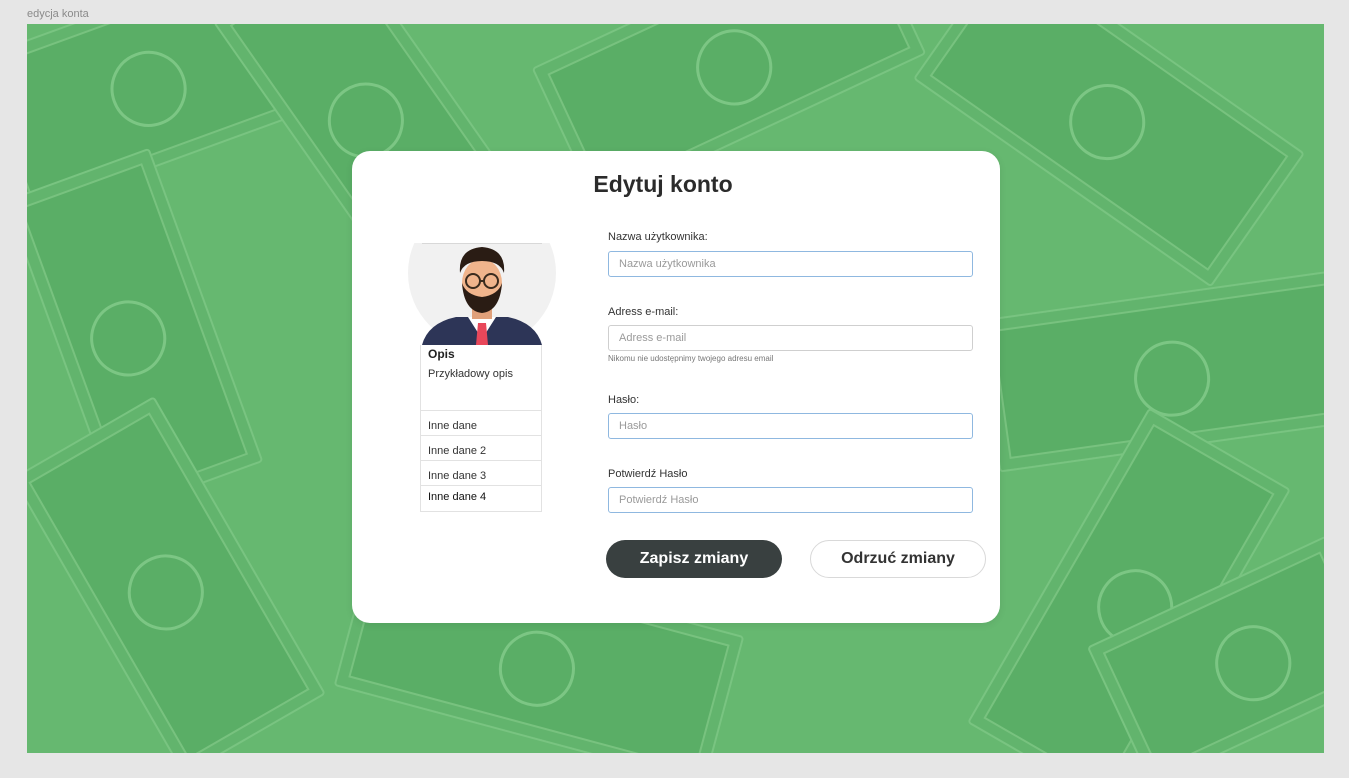 The width and height of the screenshot is (1349, 778). What do you see at coordinates (624, 400) in the screenshot?
I see `password-label: Hasło:` at bounding box center [624, 400].